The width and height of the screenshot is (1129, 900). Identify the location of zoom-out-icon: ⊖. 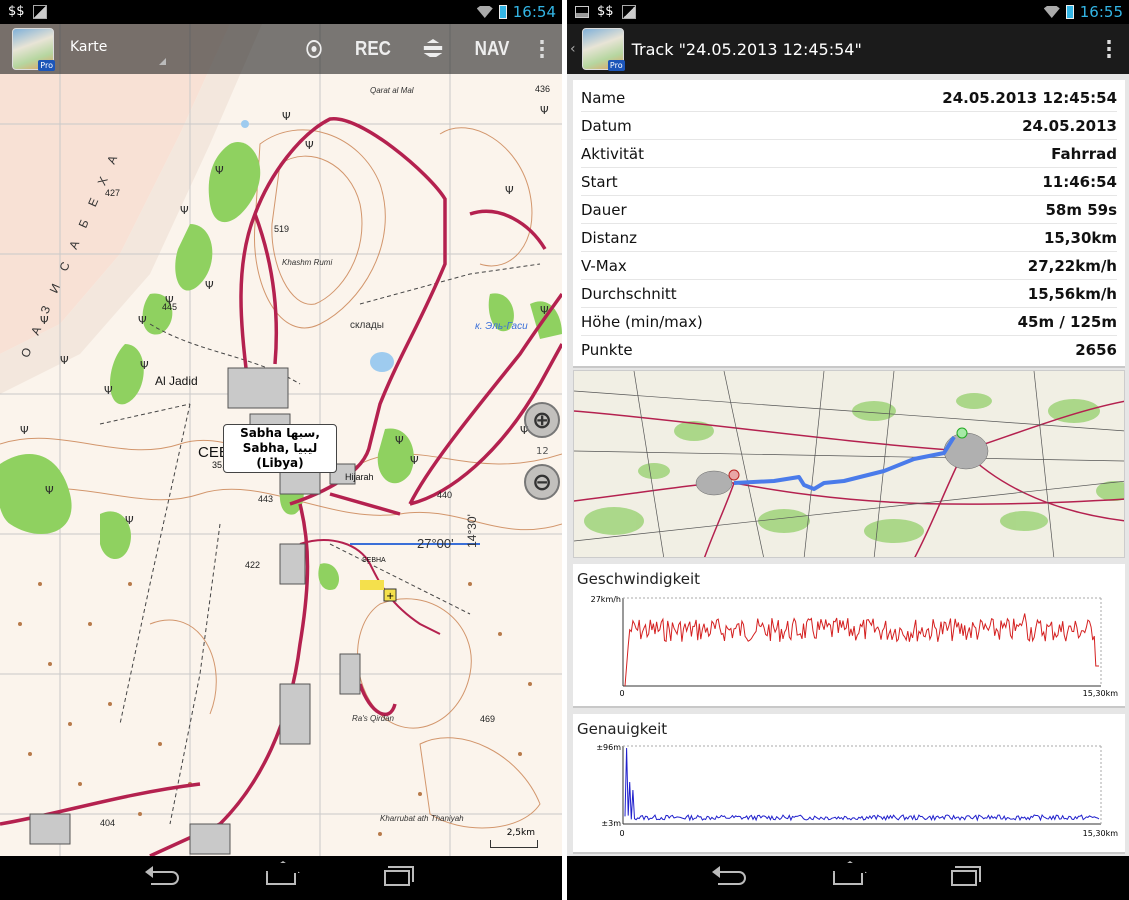
(542, 482).